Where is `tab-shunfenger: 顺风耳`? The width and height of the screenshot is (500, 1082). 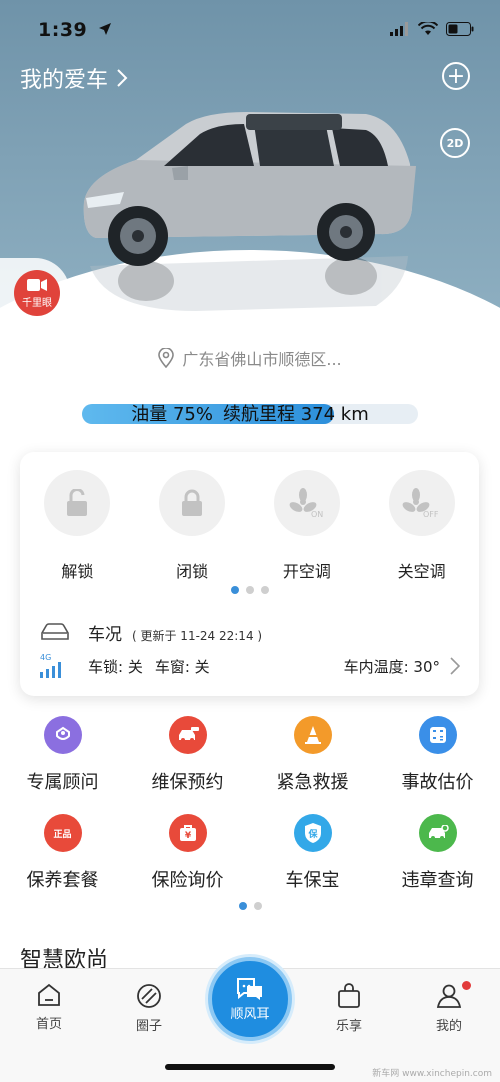
tab-shunfenger: 顺风耳 is located at coordinates (250, 999).